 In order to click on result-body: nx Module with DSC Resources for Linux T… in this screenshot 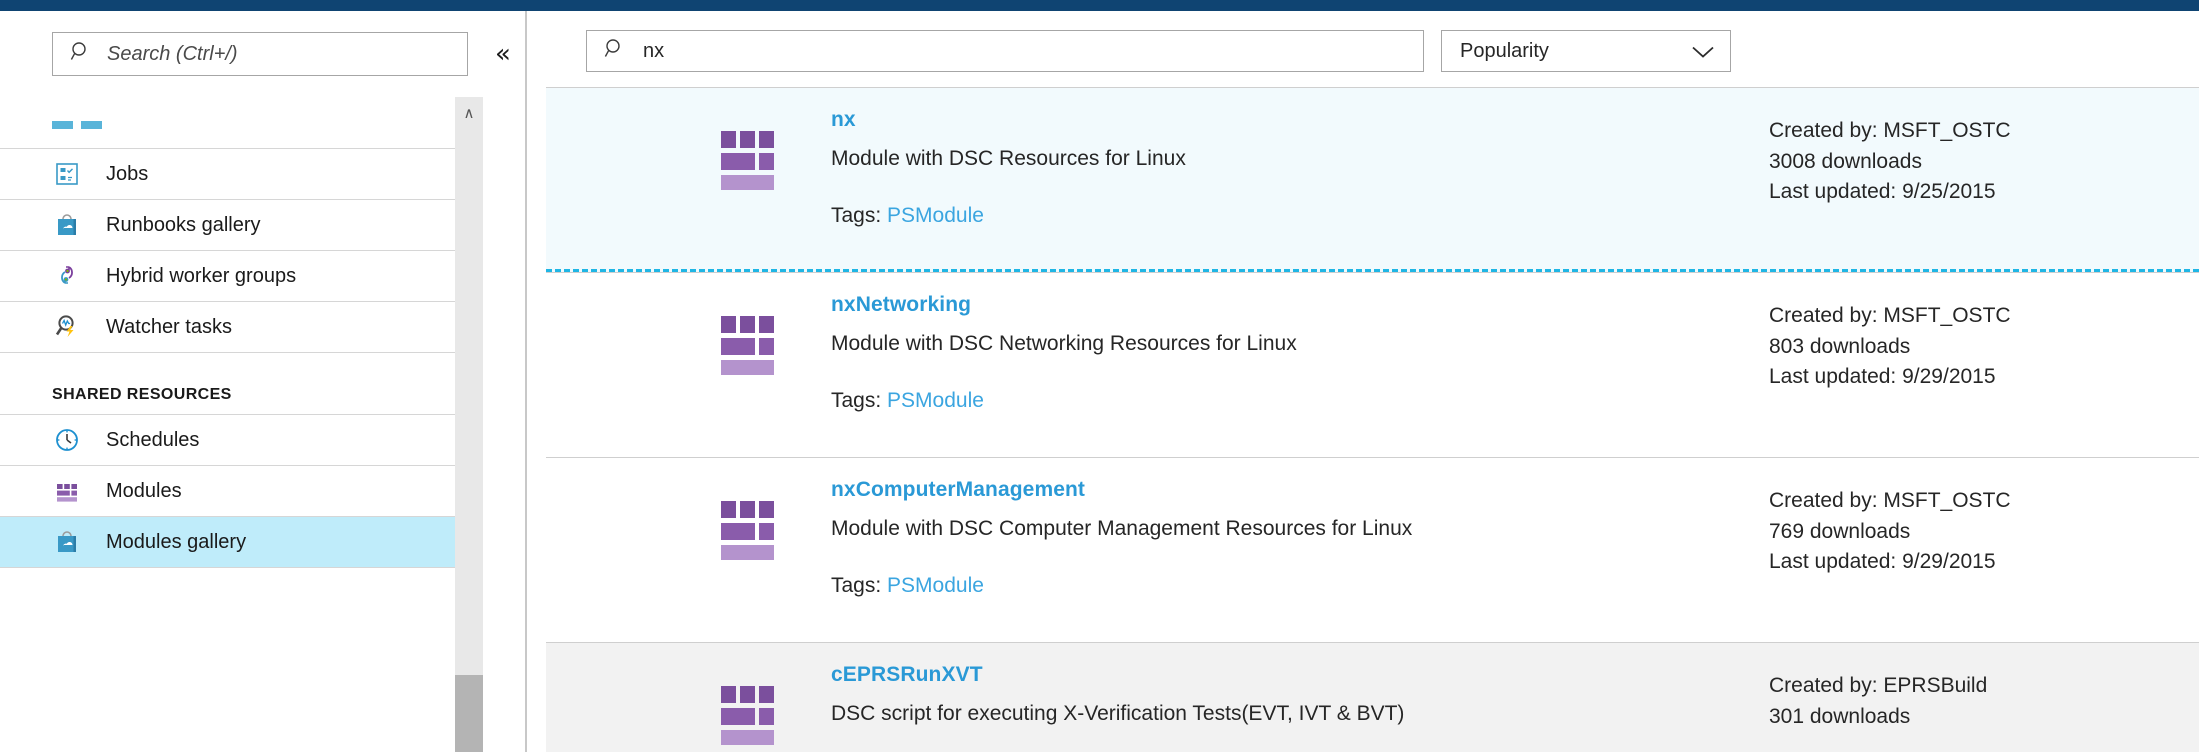, I will do `click(1300, 168)`.